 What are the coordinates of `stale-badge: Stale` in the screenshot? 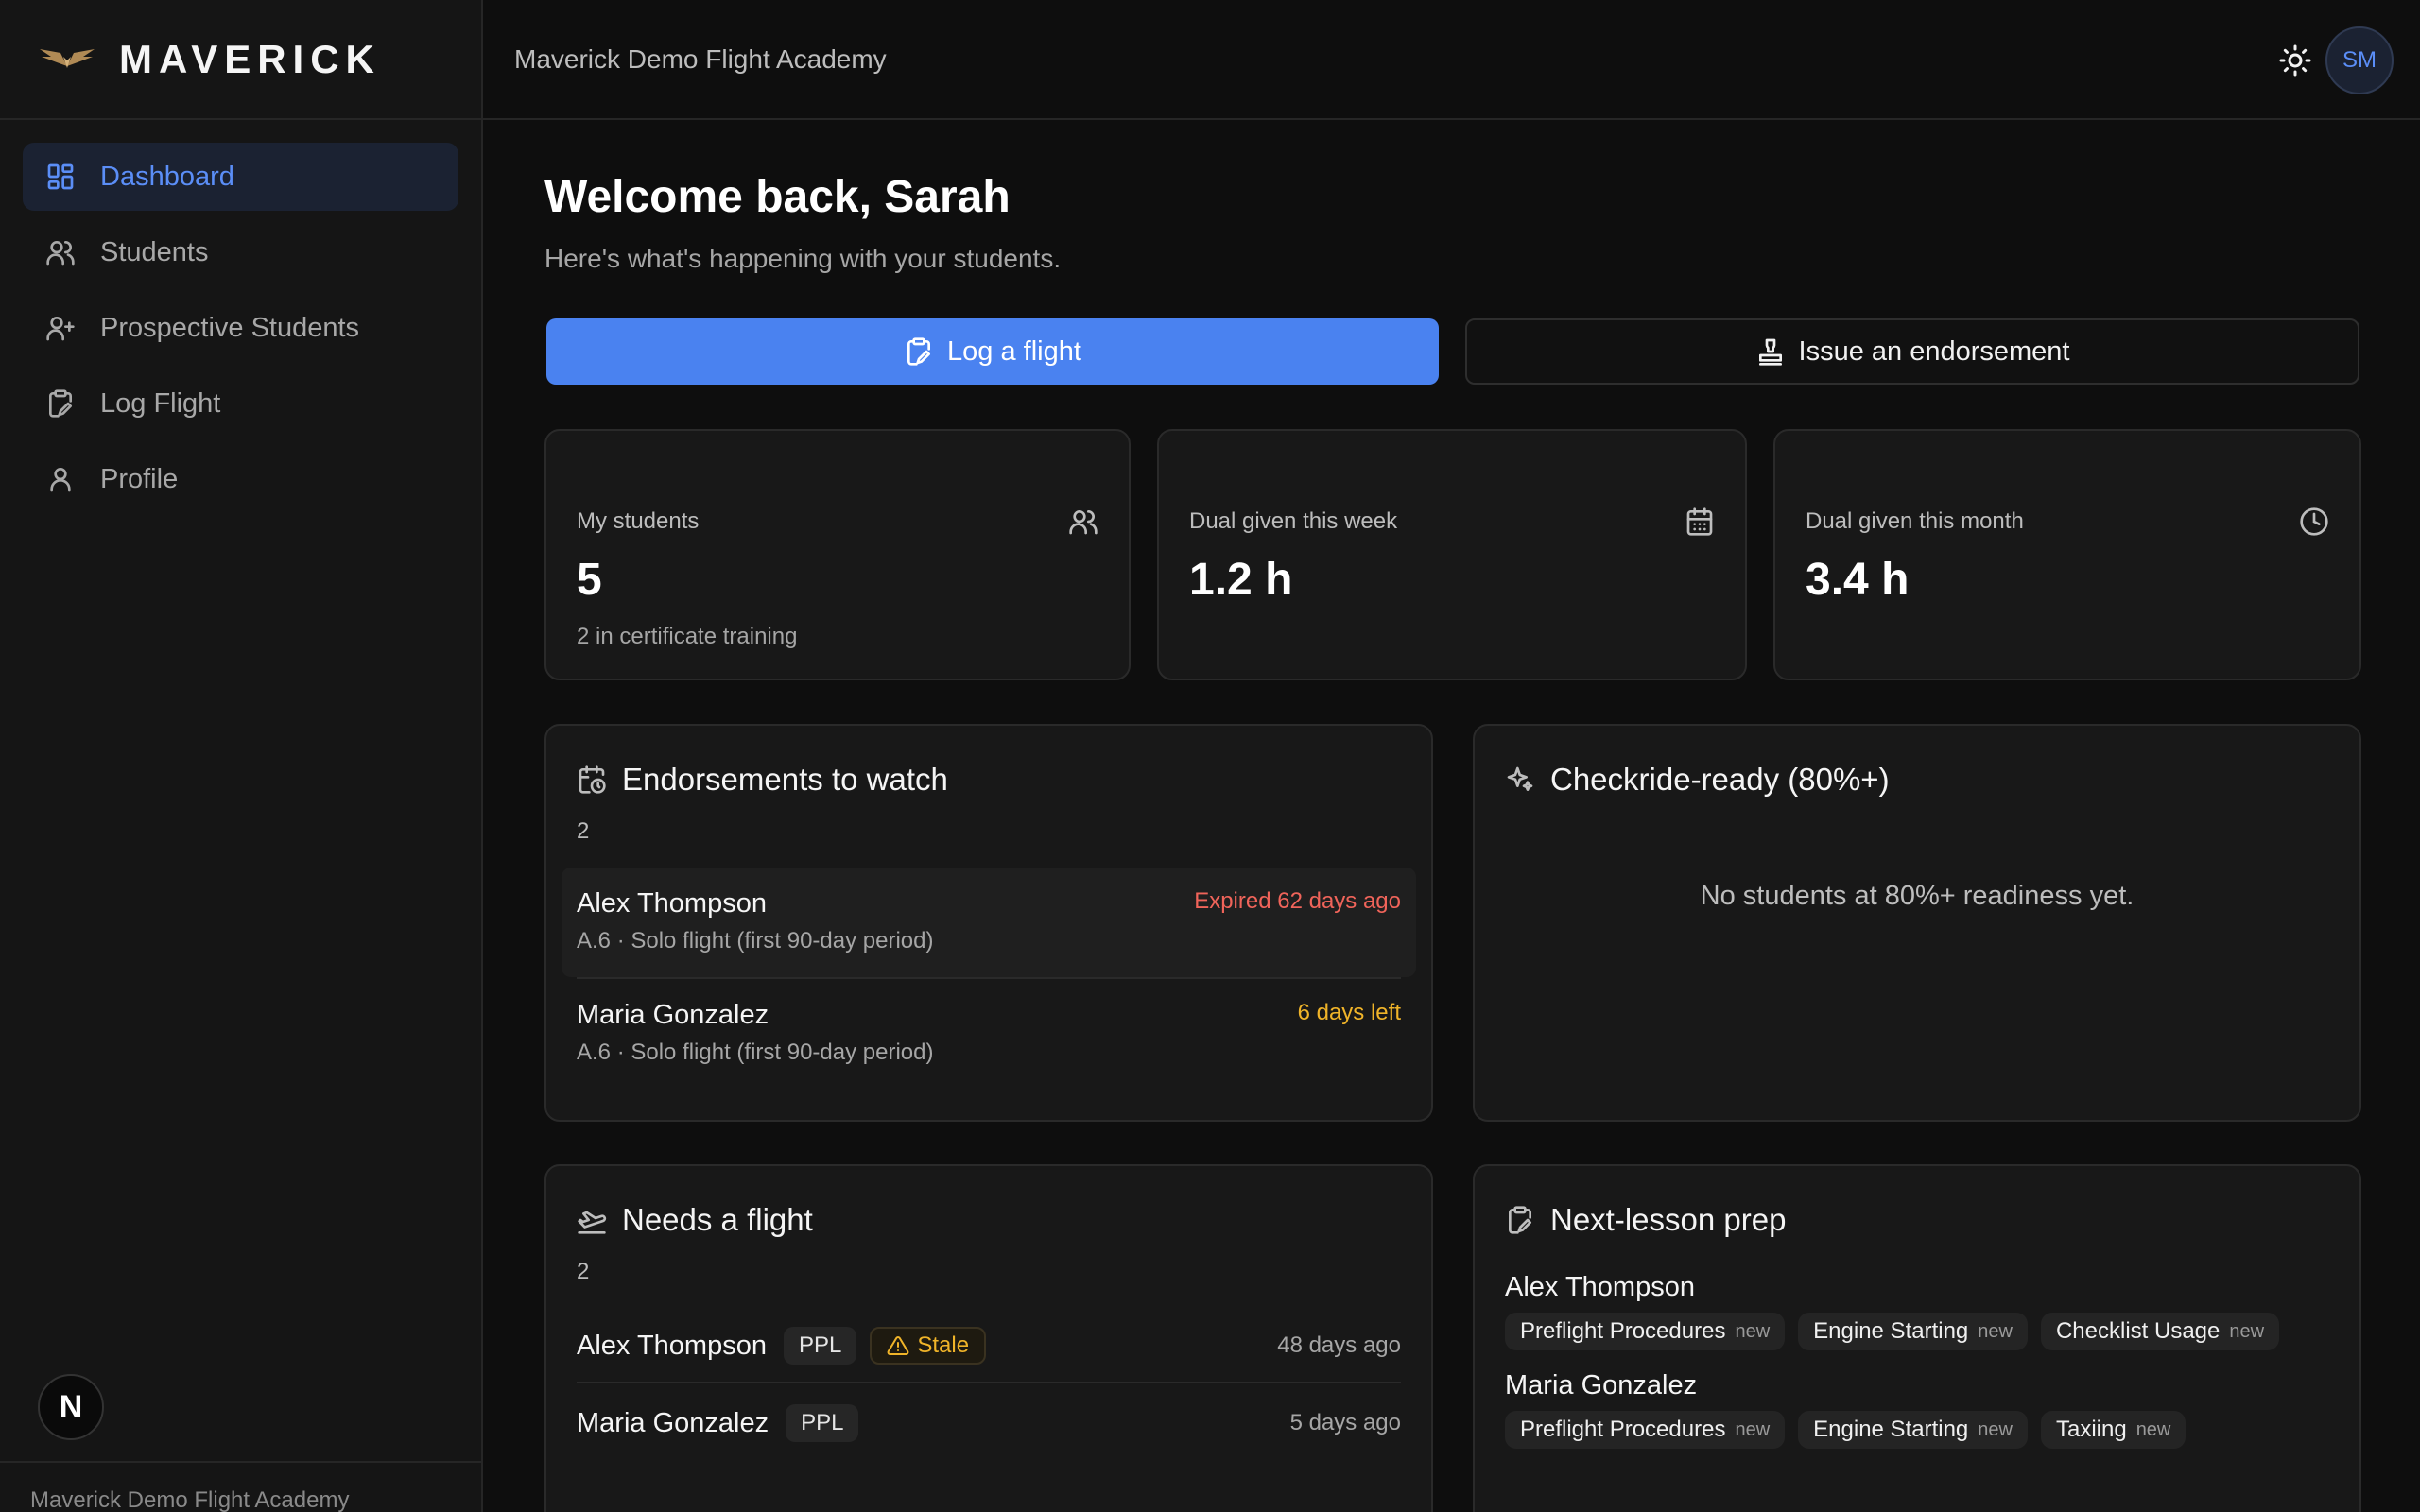 It's located at (928, 1346).